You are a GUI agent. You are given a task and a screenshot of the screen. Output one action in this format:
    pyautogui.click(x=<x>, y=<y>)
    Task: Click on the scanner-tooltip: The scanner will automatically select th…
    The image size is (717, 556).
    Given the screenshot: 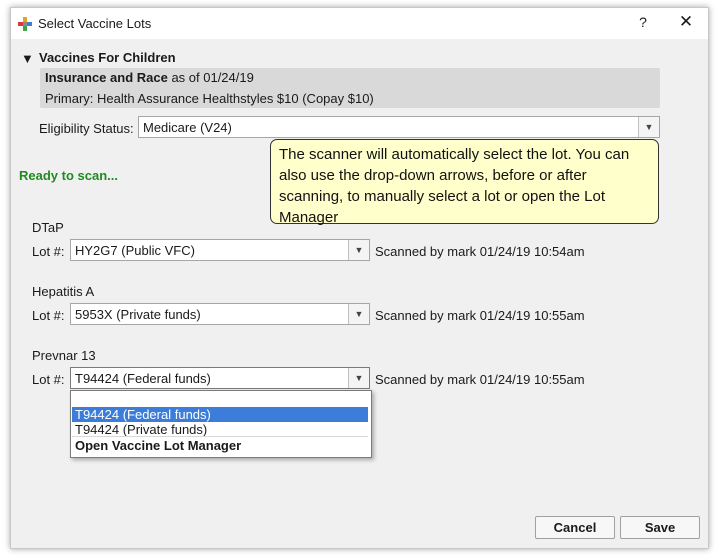 What is the action you would take?
    pyautogui.click(x=464, y=182)
    